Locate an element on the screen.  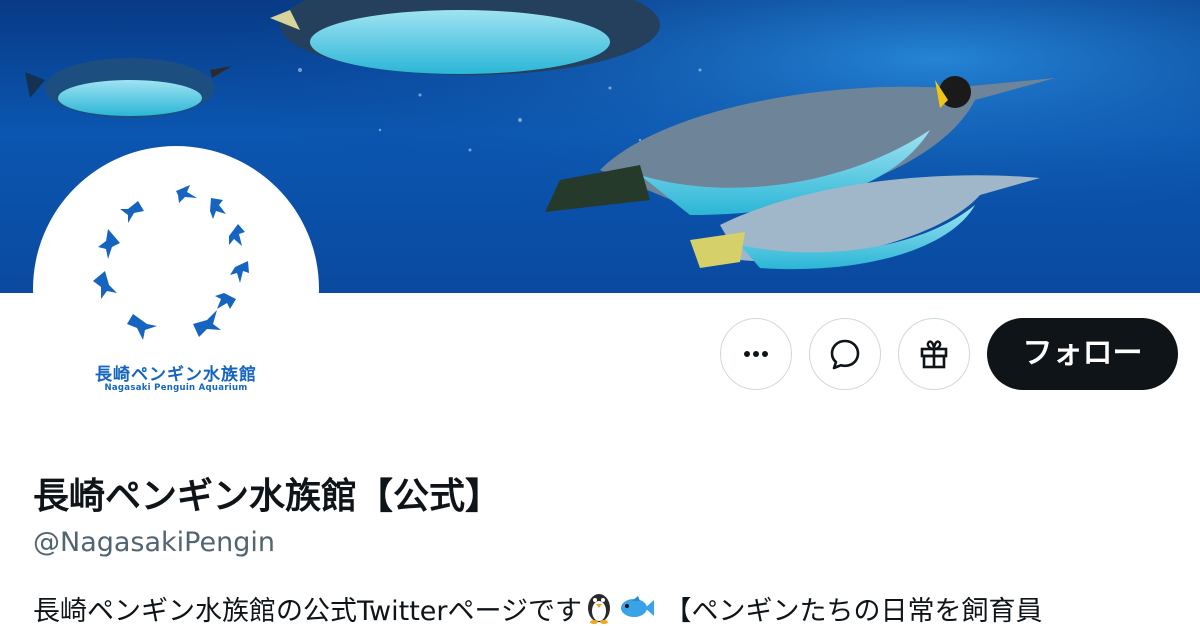
more-horizontal-icon is located at coordinates (756, 354).